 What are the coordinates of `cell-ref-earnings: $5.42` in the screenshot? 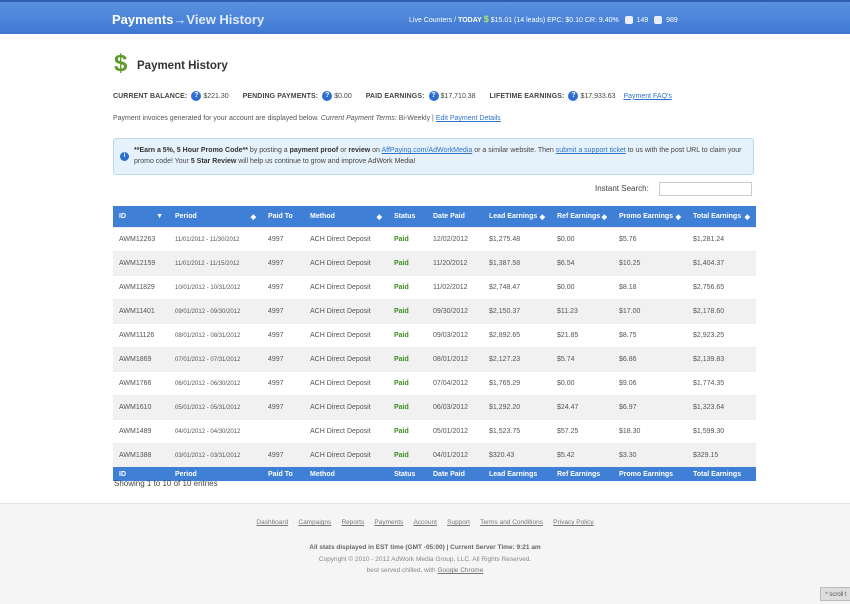 It's located at (582, 455).